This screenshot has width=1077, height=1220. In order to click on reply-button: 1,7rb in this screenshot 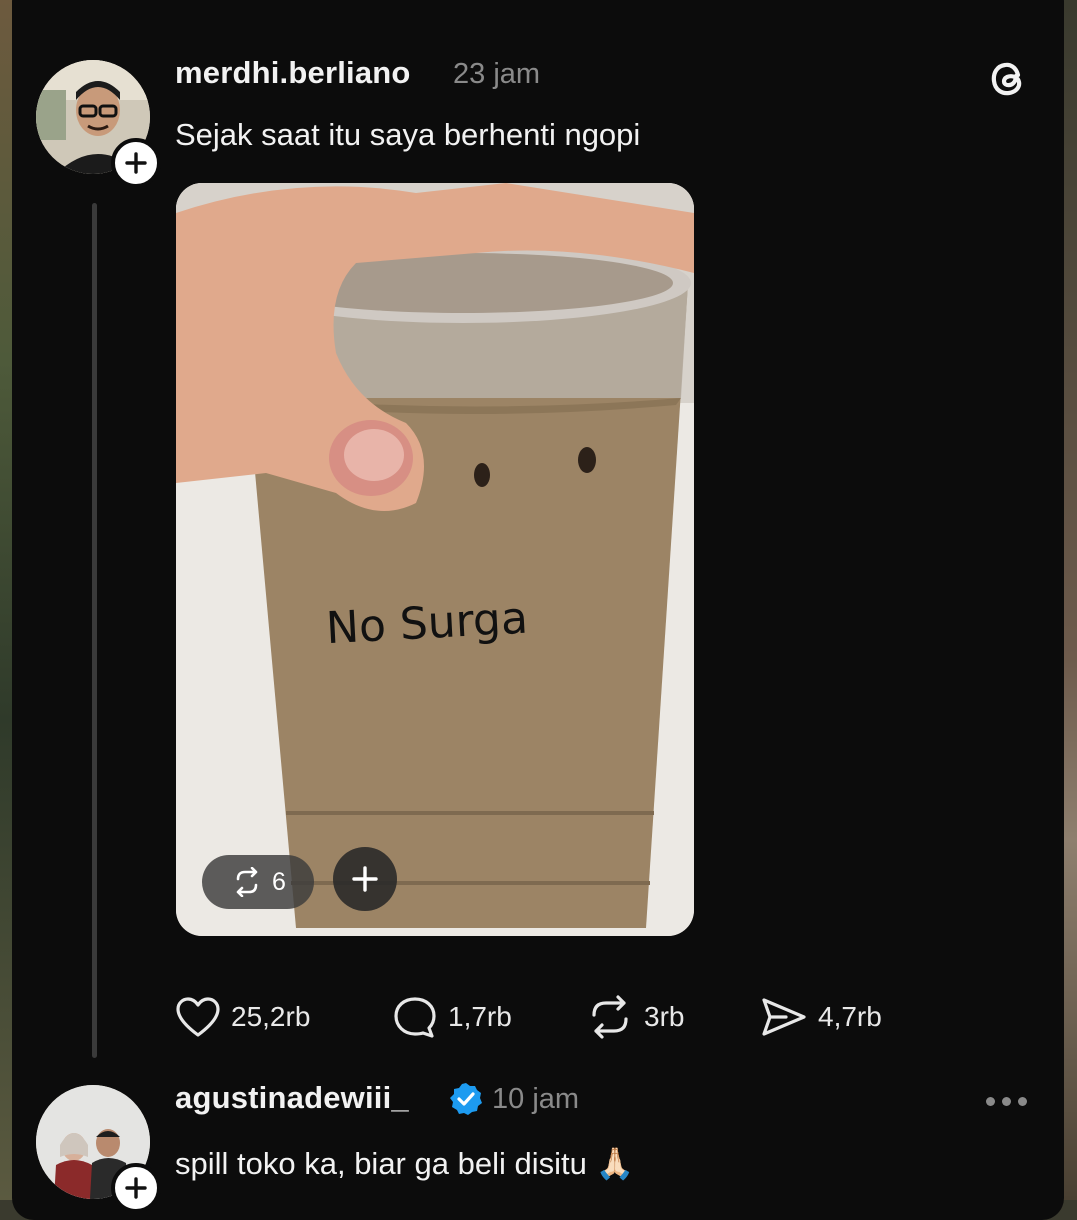, I will do `click(452, 1017)`.